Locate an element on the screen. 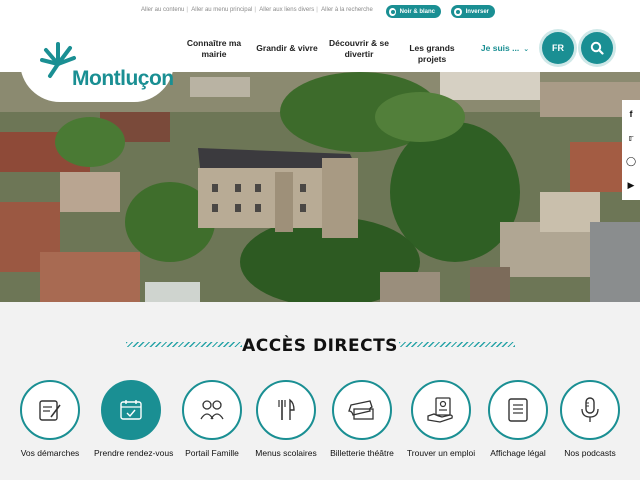  acces-directs-title: ACCÈS DIRECTS is located at coordinates (320, 346).